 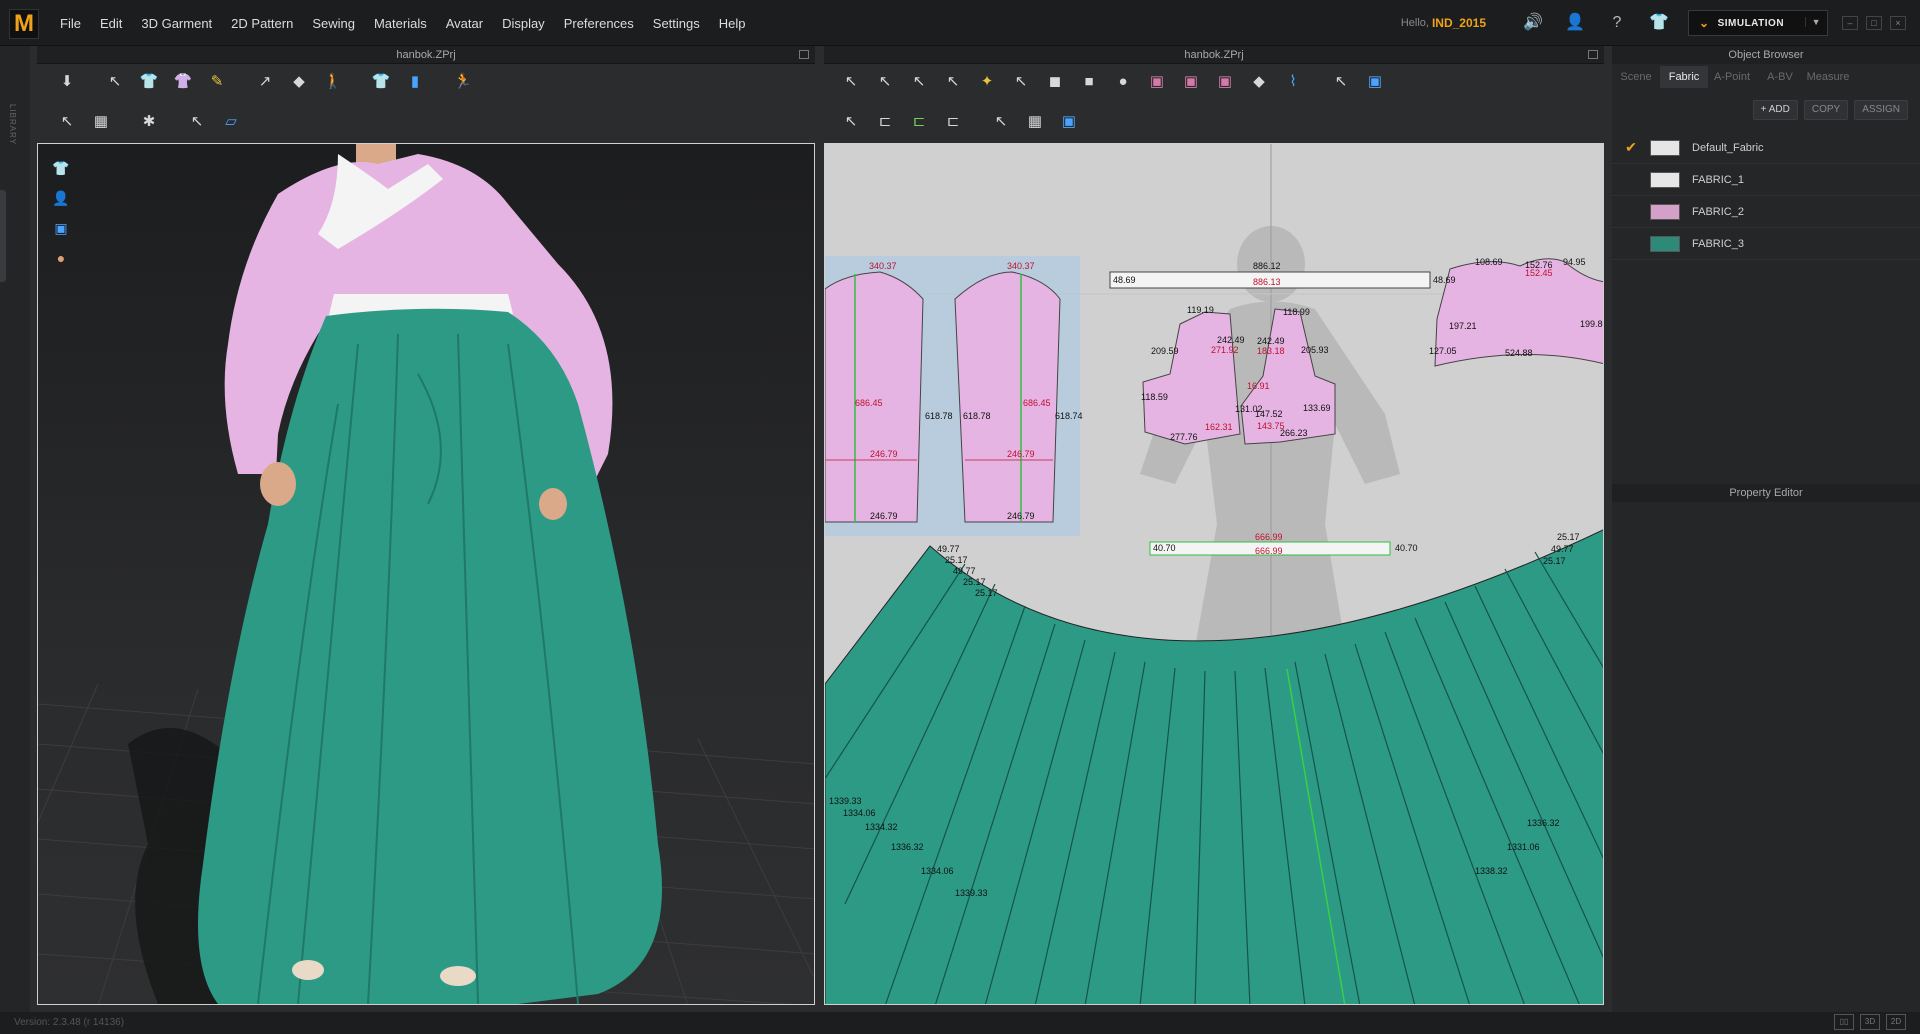 I want to click on menu-3d-garment: 3D Garment, so click(x=176, y=23).